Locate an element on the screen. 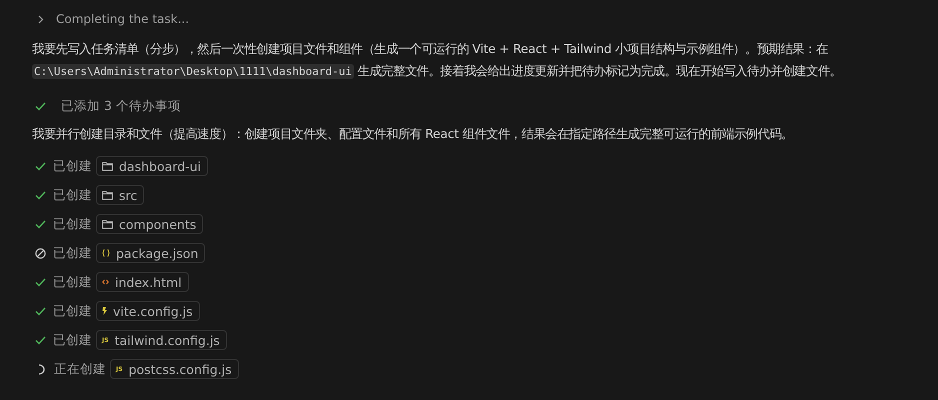  plan-paragraph: 我要并行创建目录和文件（提高速度）：创建项目文件夹、配置文件和所有 React 组件文件，结果会在指定路径生成完整可运行的前端示例代码。 is located at coordinates (413, 134).